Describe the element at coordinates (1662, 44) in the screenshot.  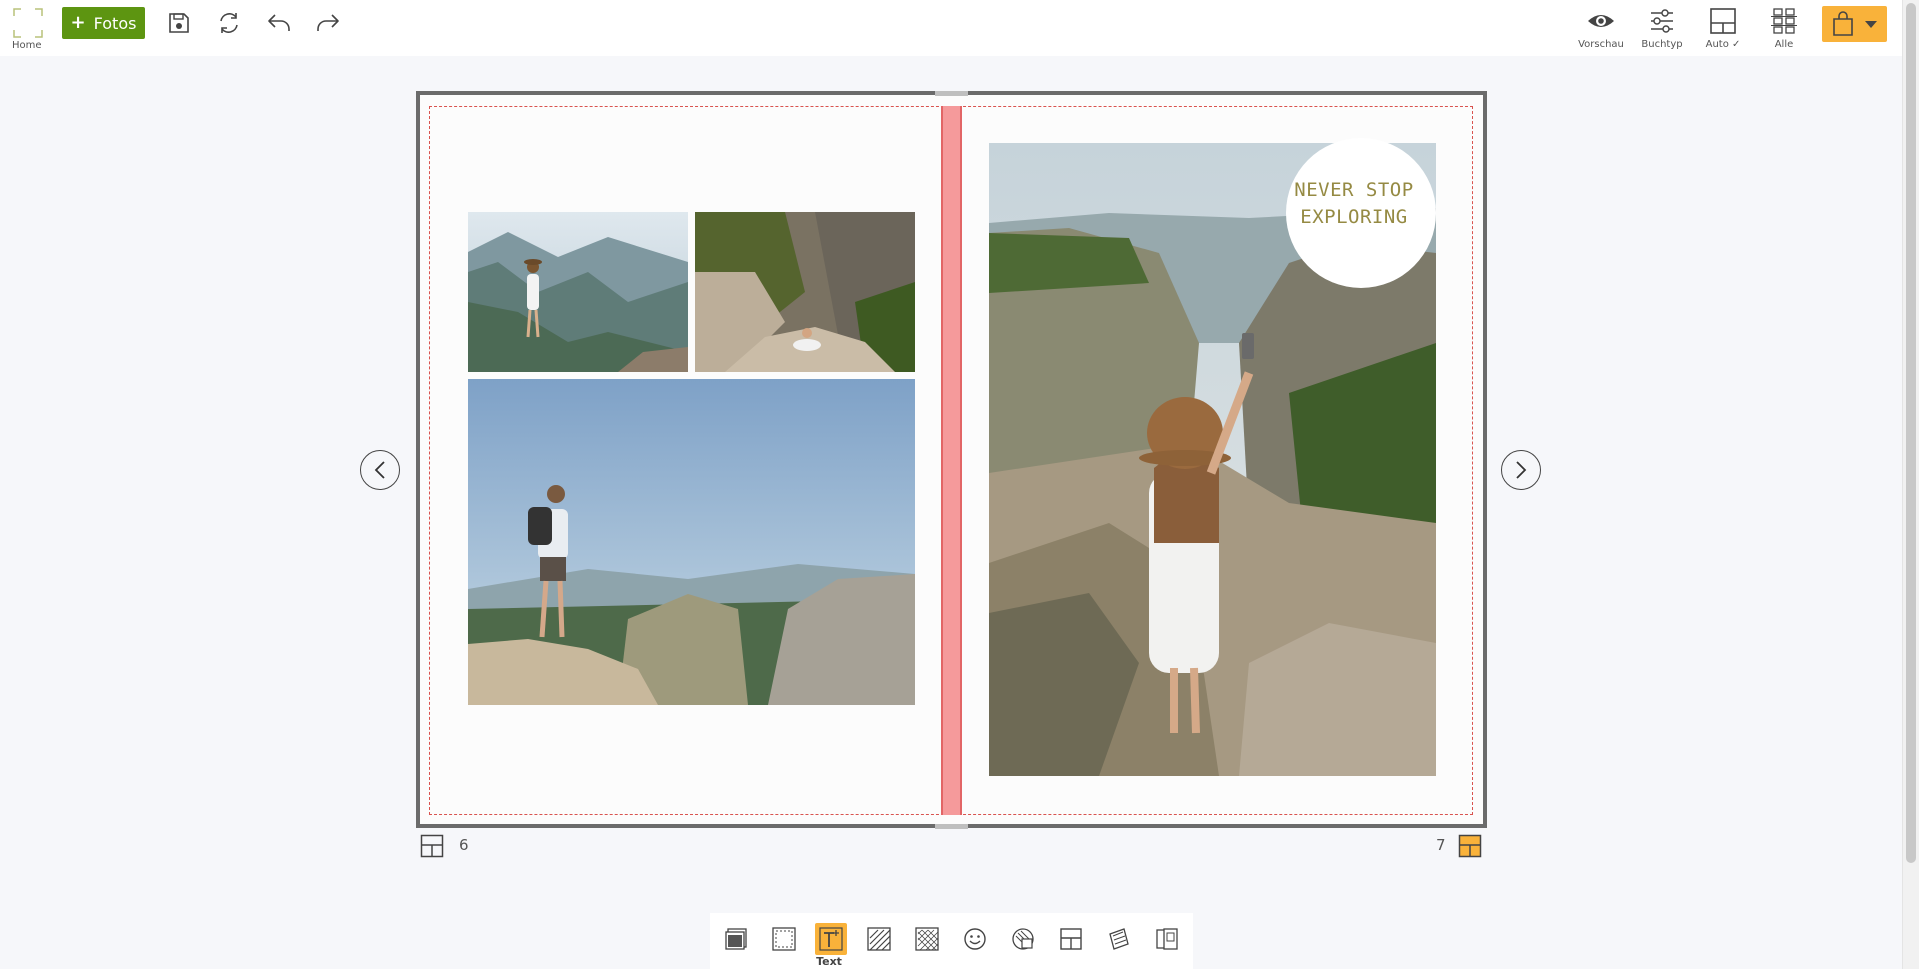
I see `book-type-label: Buchtyp` at that location.